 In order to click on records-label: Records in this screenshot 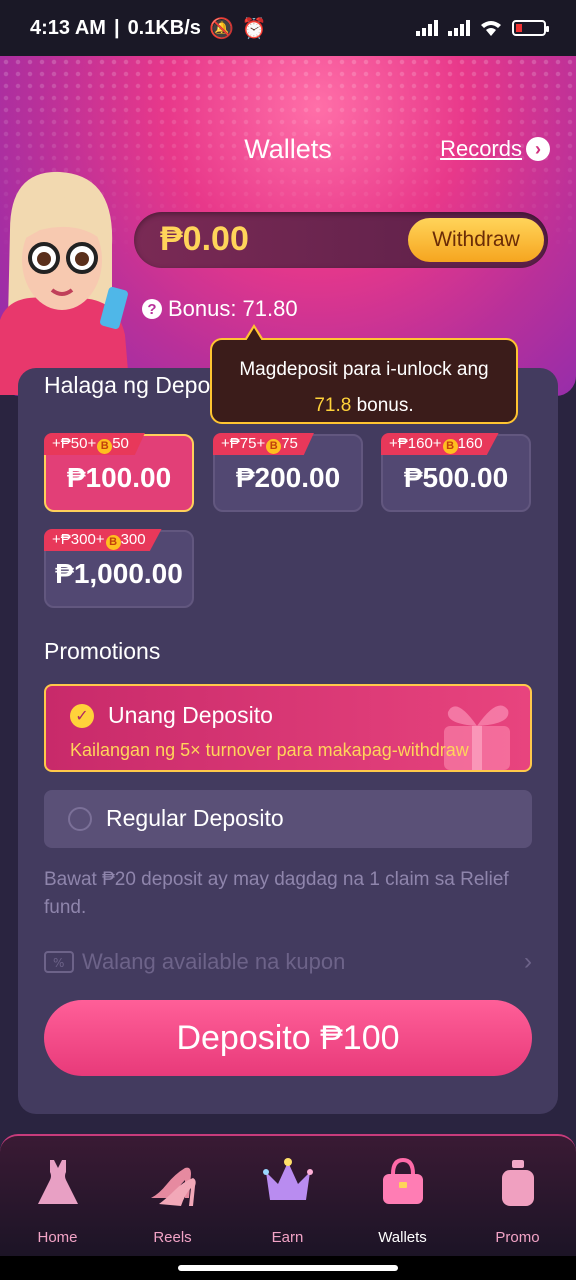, I will do `click(481, 148)`.